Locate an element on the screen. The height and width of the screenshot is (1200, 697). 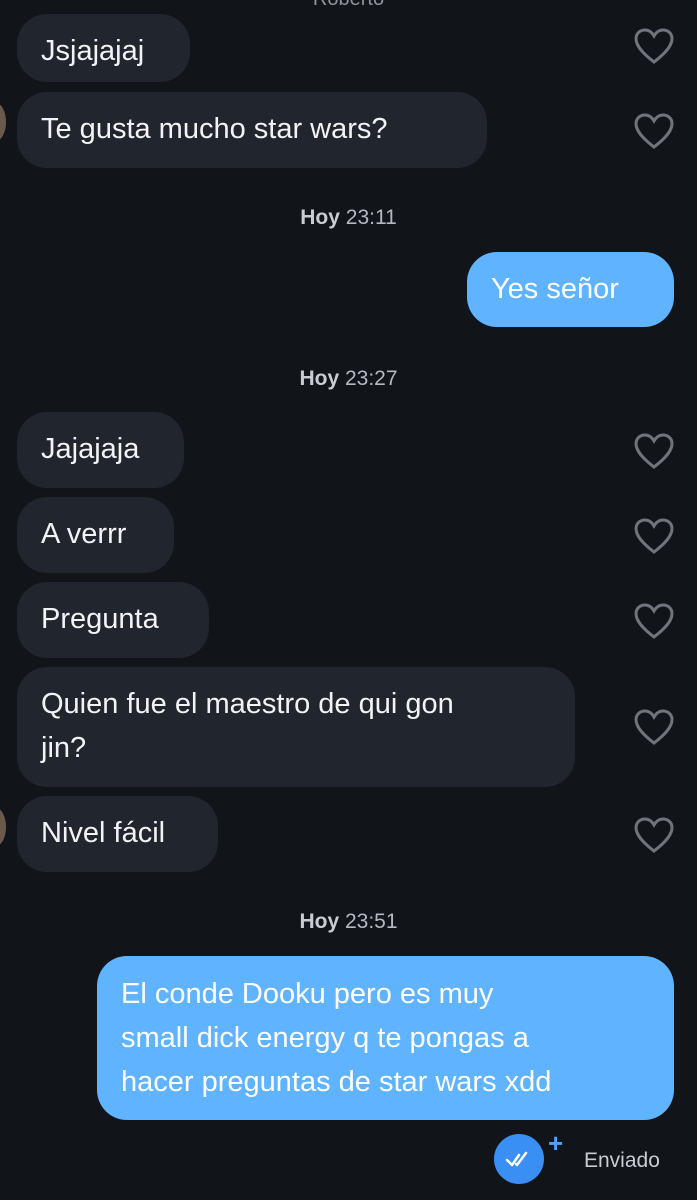
timestamp: Hoy 23:51 is located at coordinates (348, 922).